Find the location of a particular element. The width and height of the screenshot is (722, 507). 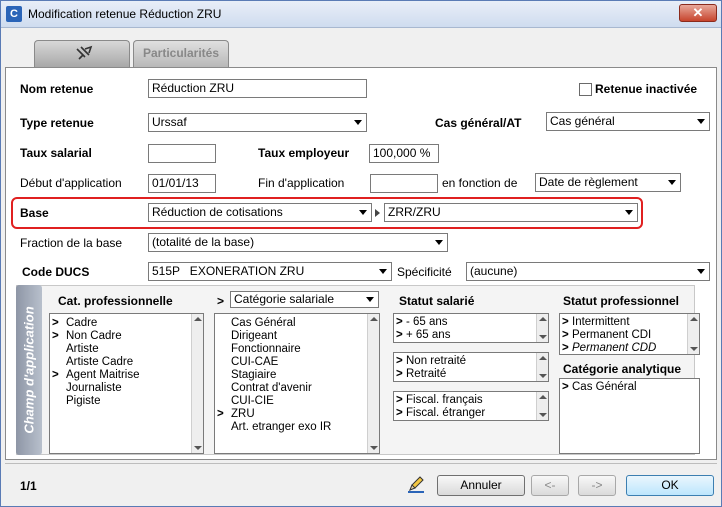

taux-employeur-input: 100,000 % is located at coordinates (404, 153).